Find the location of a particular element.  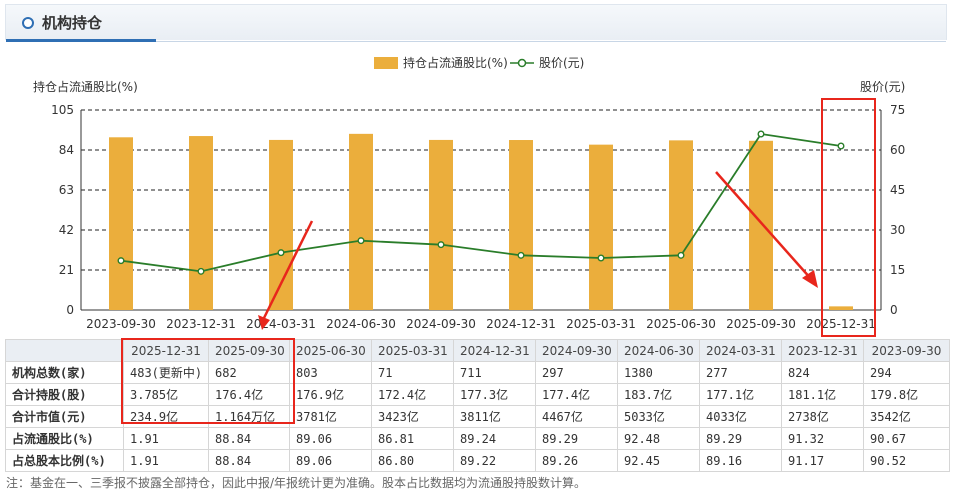

table-cell: 803 is located at coordinates (330, 372).